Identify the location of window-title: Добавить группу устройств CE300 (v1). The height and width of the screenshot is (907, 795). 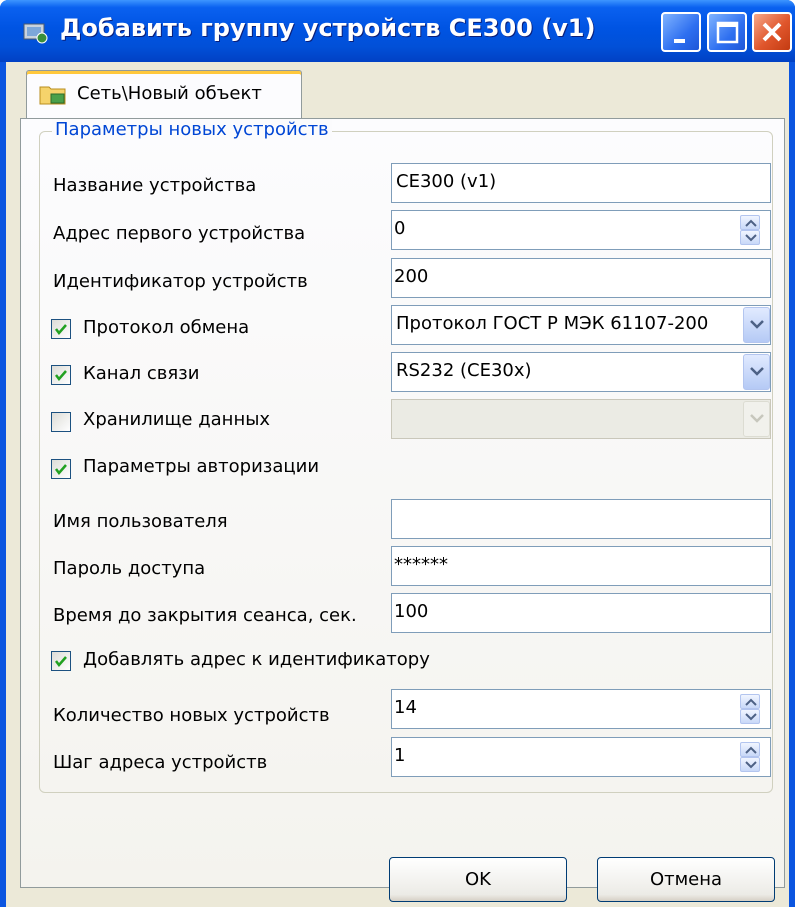
(328, 28).